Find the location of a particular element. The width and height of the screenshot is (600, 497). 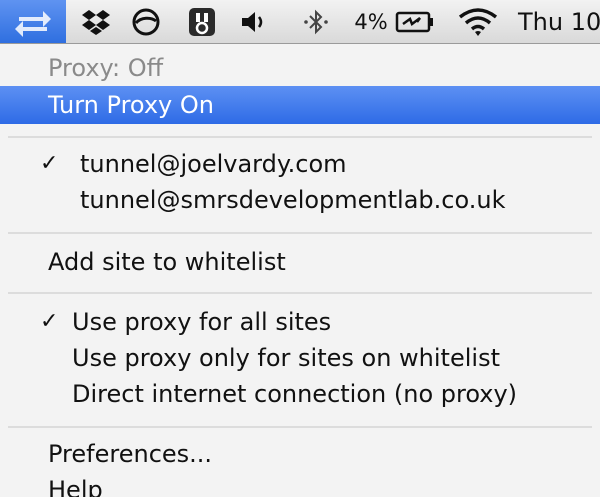

account-label: tunnel@smrsdevelopmentlab.co.uk is located at coordinates (293, 200).